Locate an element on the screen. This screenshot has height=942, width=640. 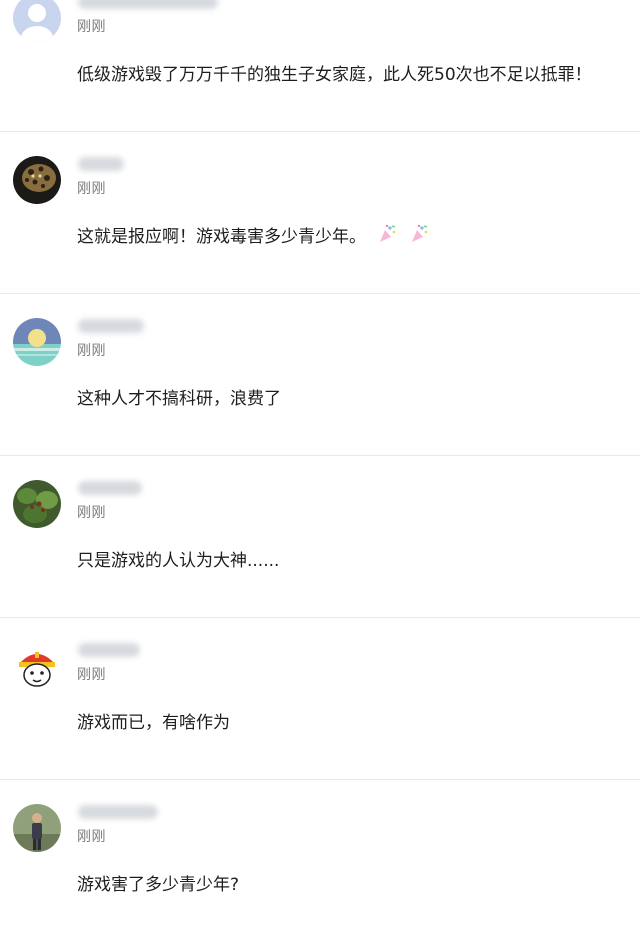
comment-item: 刚刚 低级游戏毁了万万千千的独生子女家庭，此人死50次也不足以抵罪！ is located at coordinates (320, 66).